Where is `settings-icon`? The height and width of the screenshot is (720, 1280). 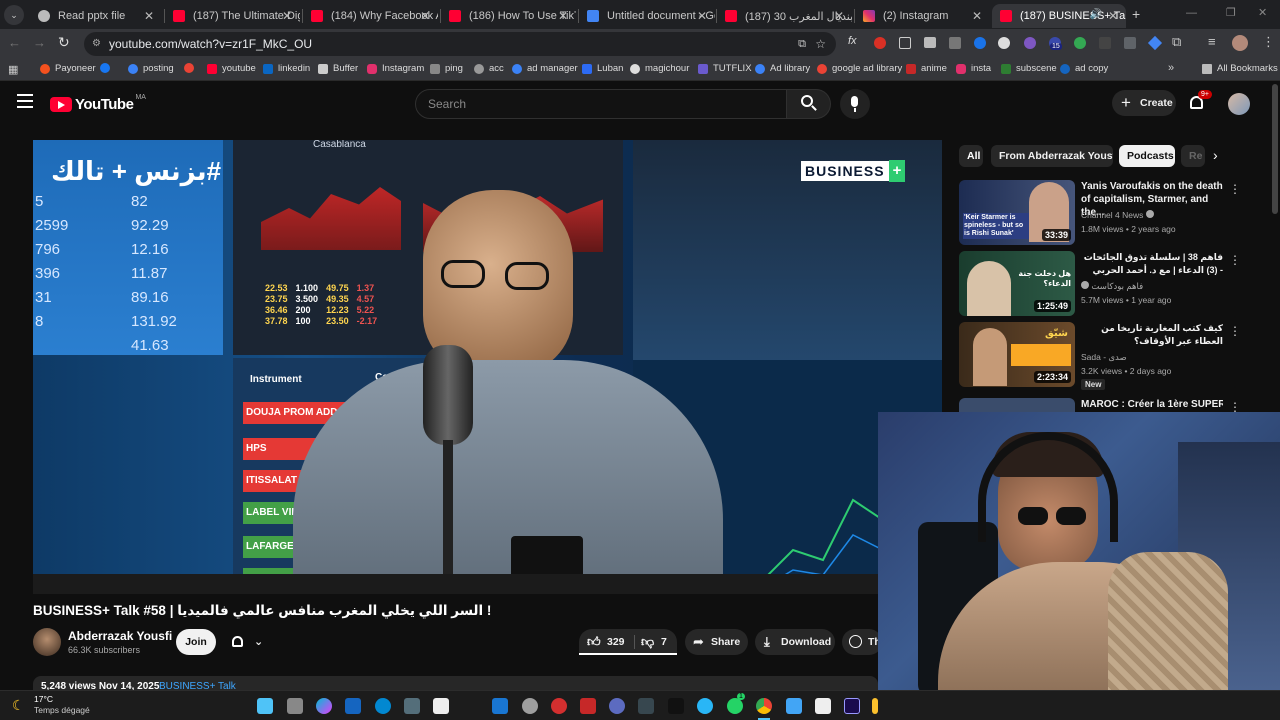 settings-icon is located at coordinates (530, 706).